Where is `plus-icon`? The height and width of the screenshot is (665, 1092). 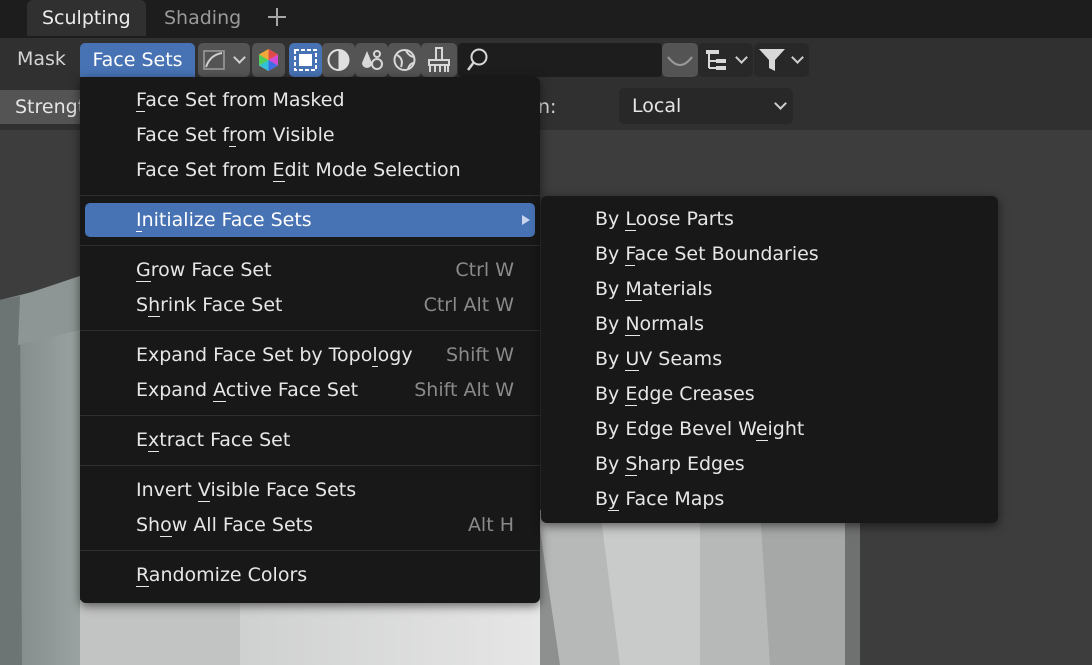 plus-icon is located at coordinates (277, 17).